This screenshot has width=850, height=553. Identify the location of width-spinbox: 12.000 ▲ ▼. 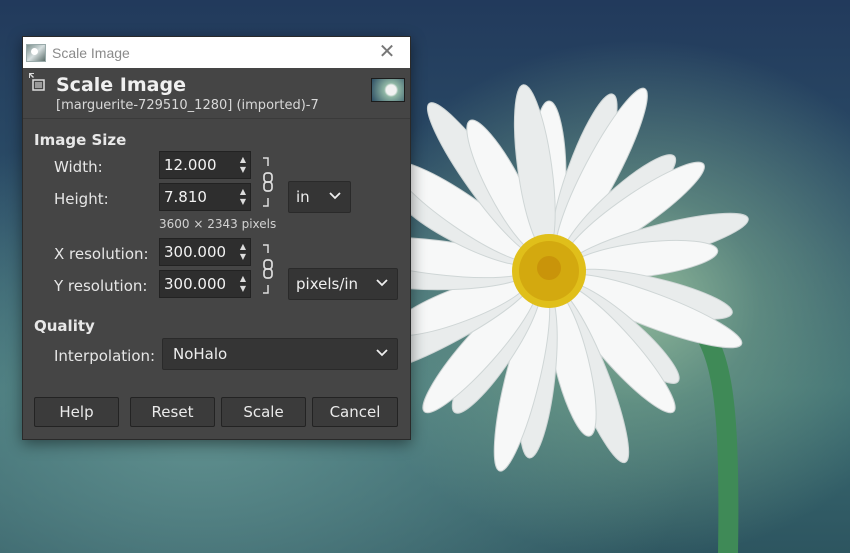
(205, 165).